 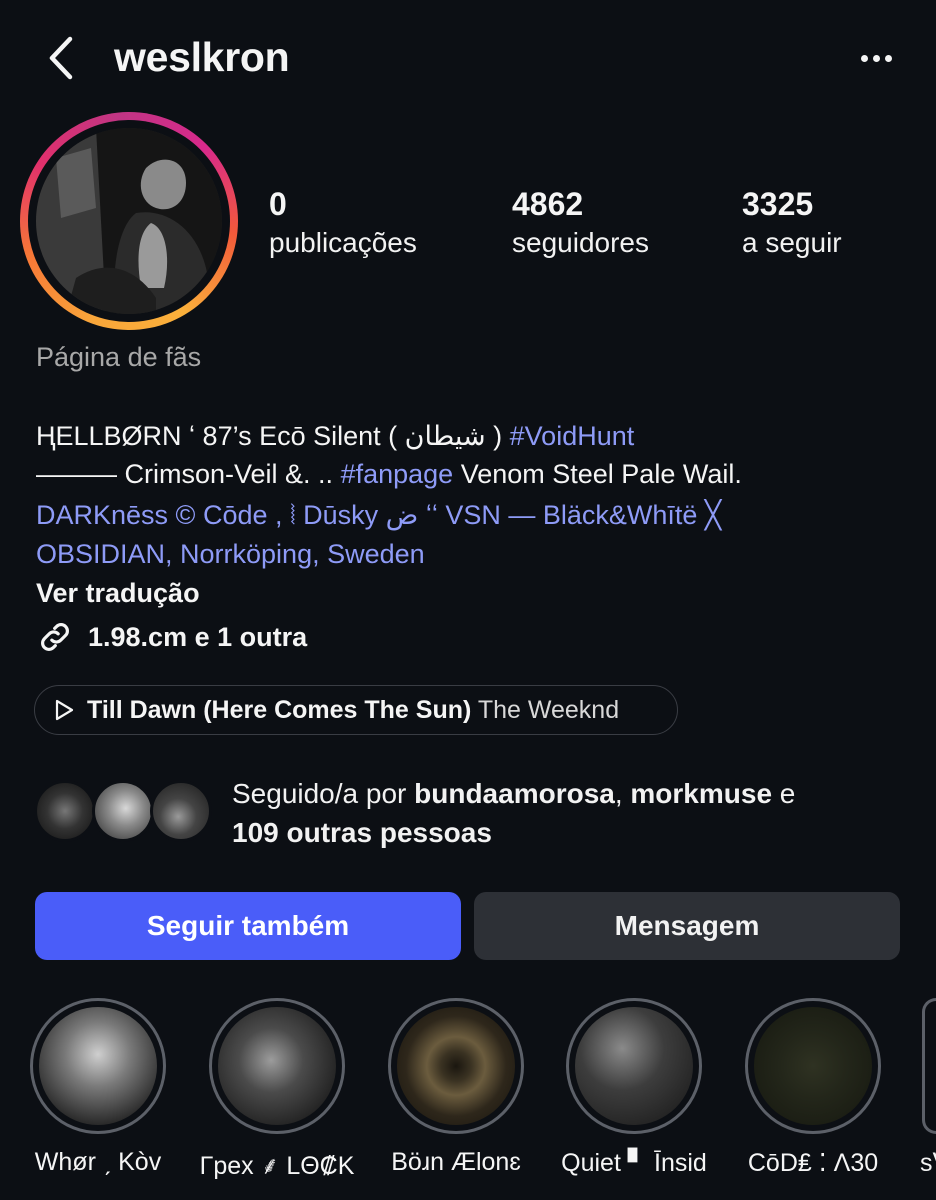 I want to click on followers-count: 4862, so click(x=548, y=204).